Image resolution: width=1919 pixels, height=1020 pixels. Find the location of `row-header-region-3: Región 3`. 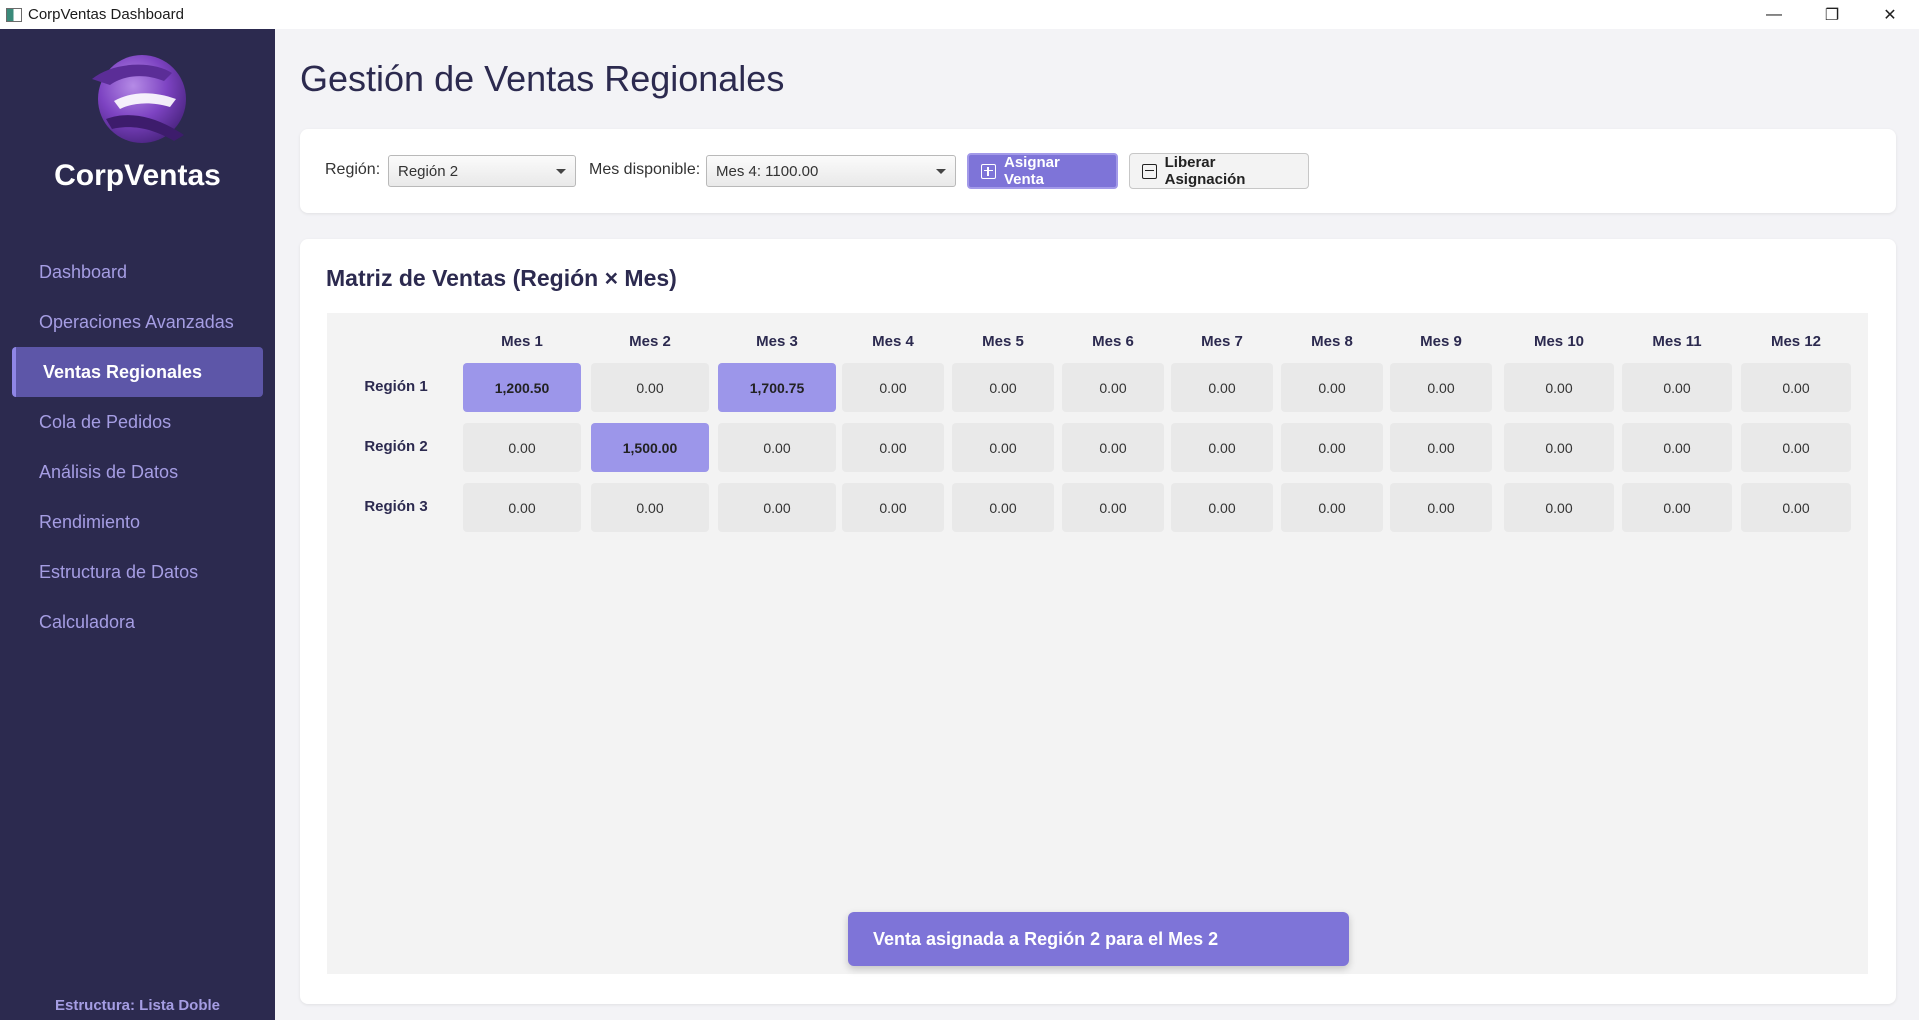

row-header-region-3: Región 3 is located at coordinates (396, 506).